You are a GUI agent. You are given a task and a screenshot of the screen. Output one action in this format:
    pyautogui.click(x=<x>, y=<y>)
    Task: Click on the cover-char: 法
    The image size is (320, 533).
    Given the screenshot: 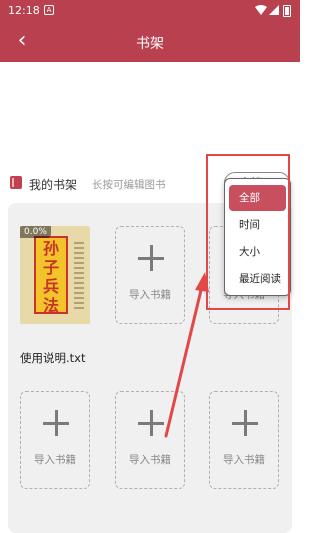 What is the action you would take?
    pyautogui.click(x=50, y=305)
    